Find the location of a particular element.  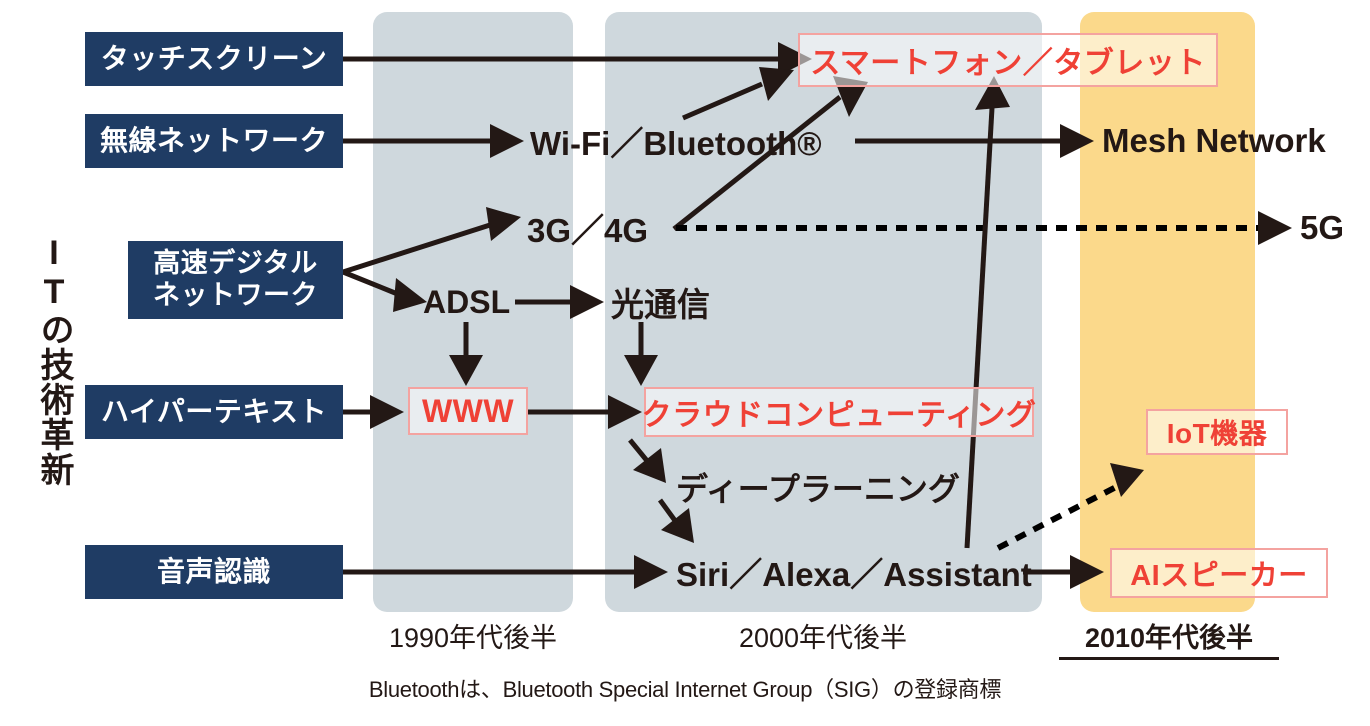

node-adsl-label: ADSL is located at coordinates (467, 302).